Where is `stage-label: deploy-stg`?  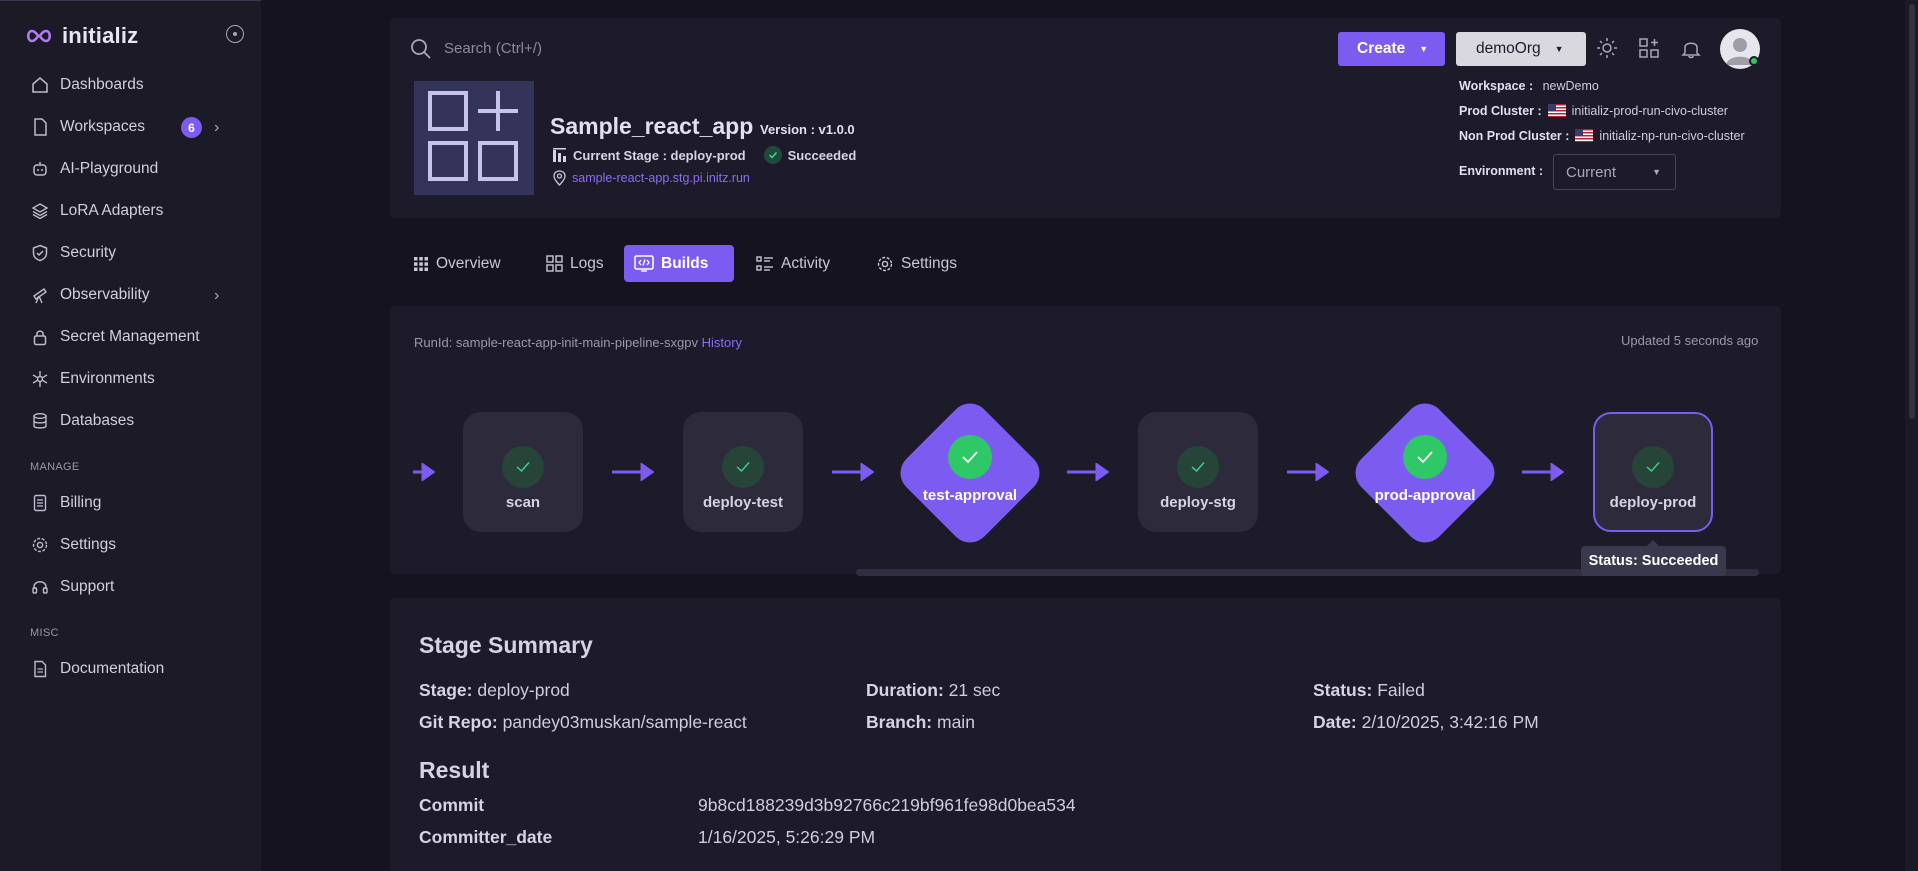
stage-label: deploy-stg is located at coordinates (1198, 502).